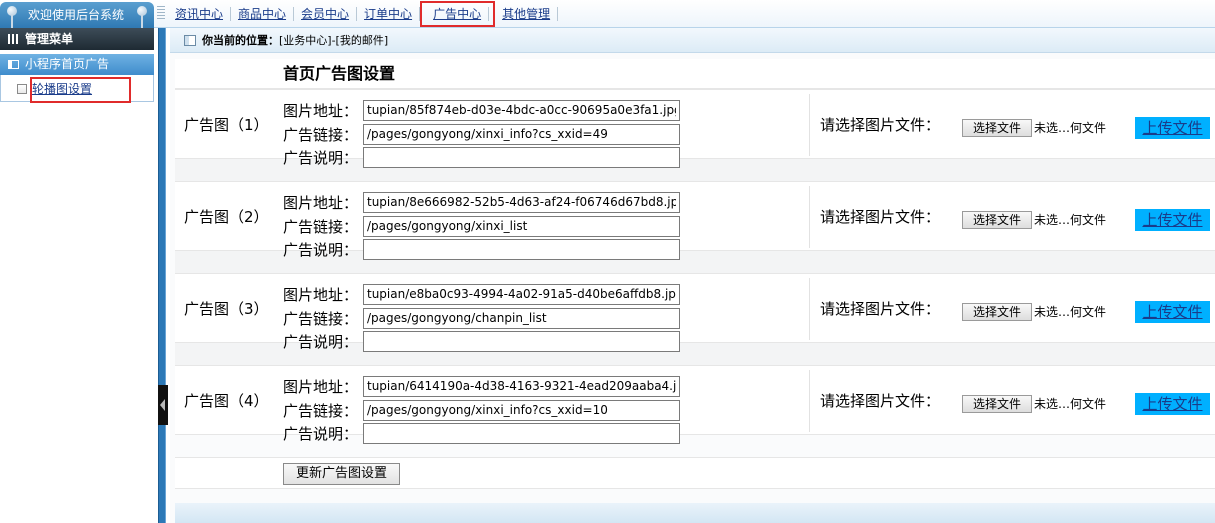  What do you see at coordinates (226, 217) in the screenshot?
I see `ad-row-label: 广告图（2）` at bounding box center [226, 217].